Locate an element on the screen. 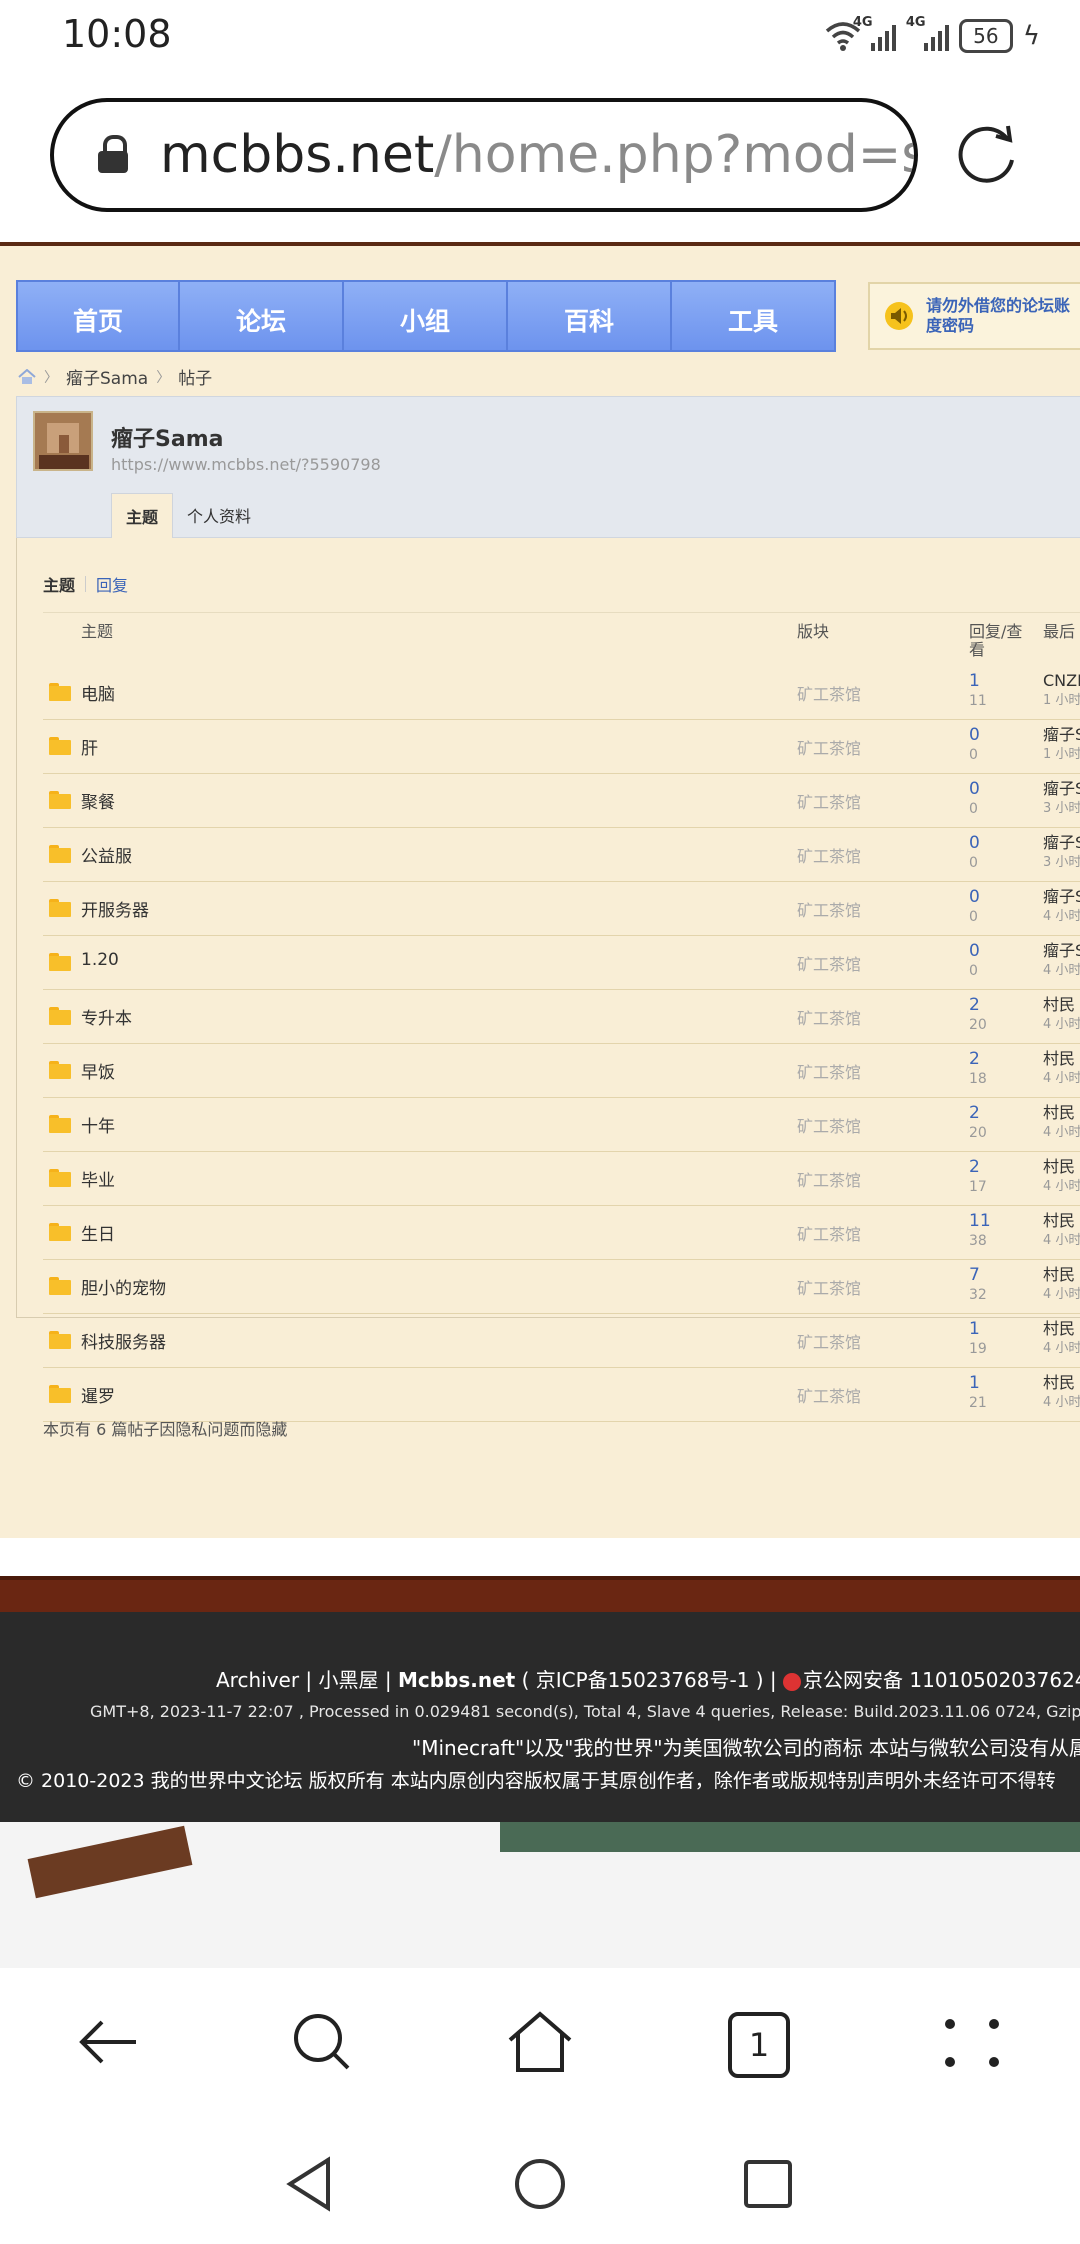 The width and height of the screenshot is (1080, 2244). thread-title: 聚餐 is located at coordinates (98, 800).